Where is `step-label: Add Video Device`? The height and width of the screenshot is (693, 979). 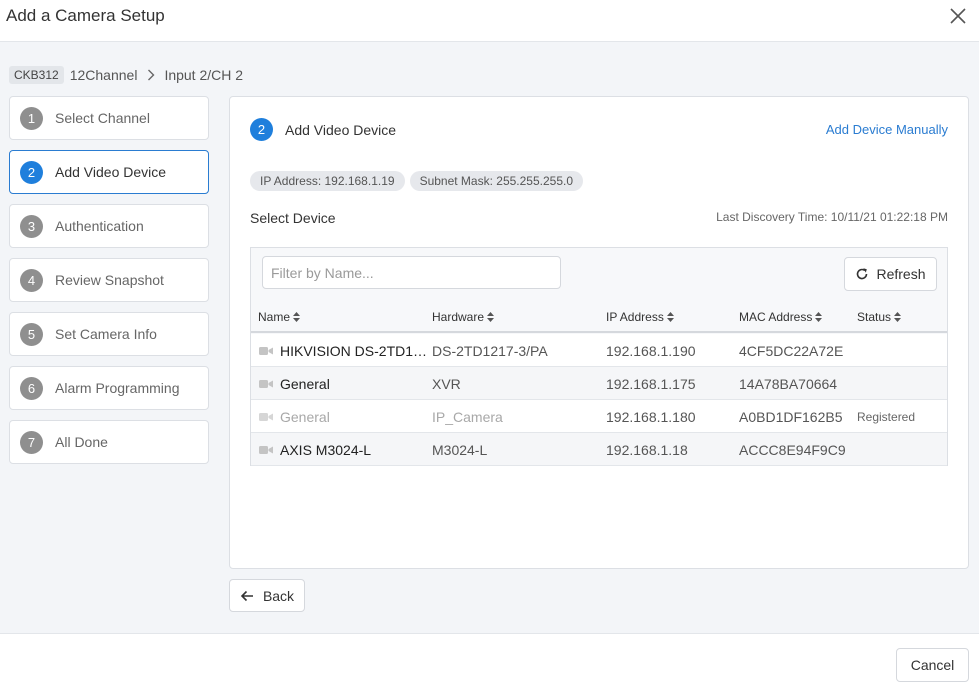
step-label: Add Video Device is located at coordinates (111, 172).